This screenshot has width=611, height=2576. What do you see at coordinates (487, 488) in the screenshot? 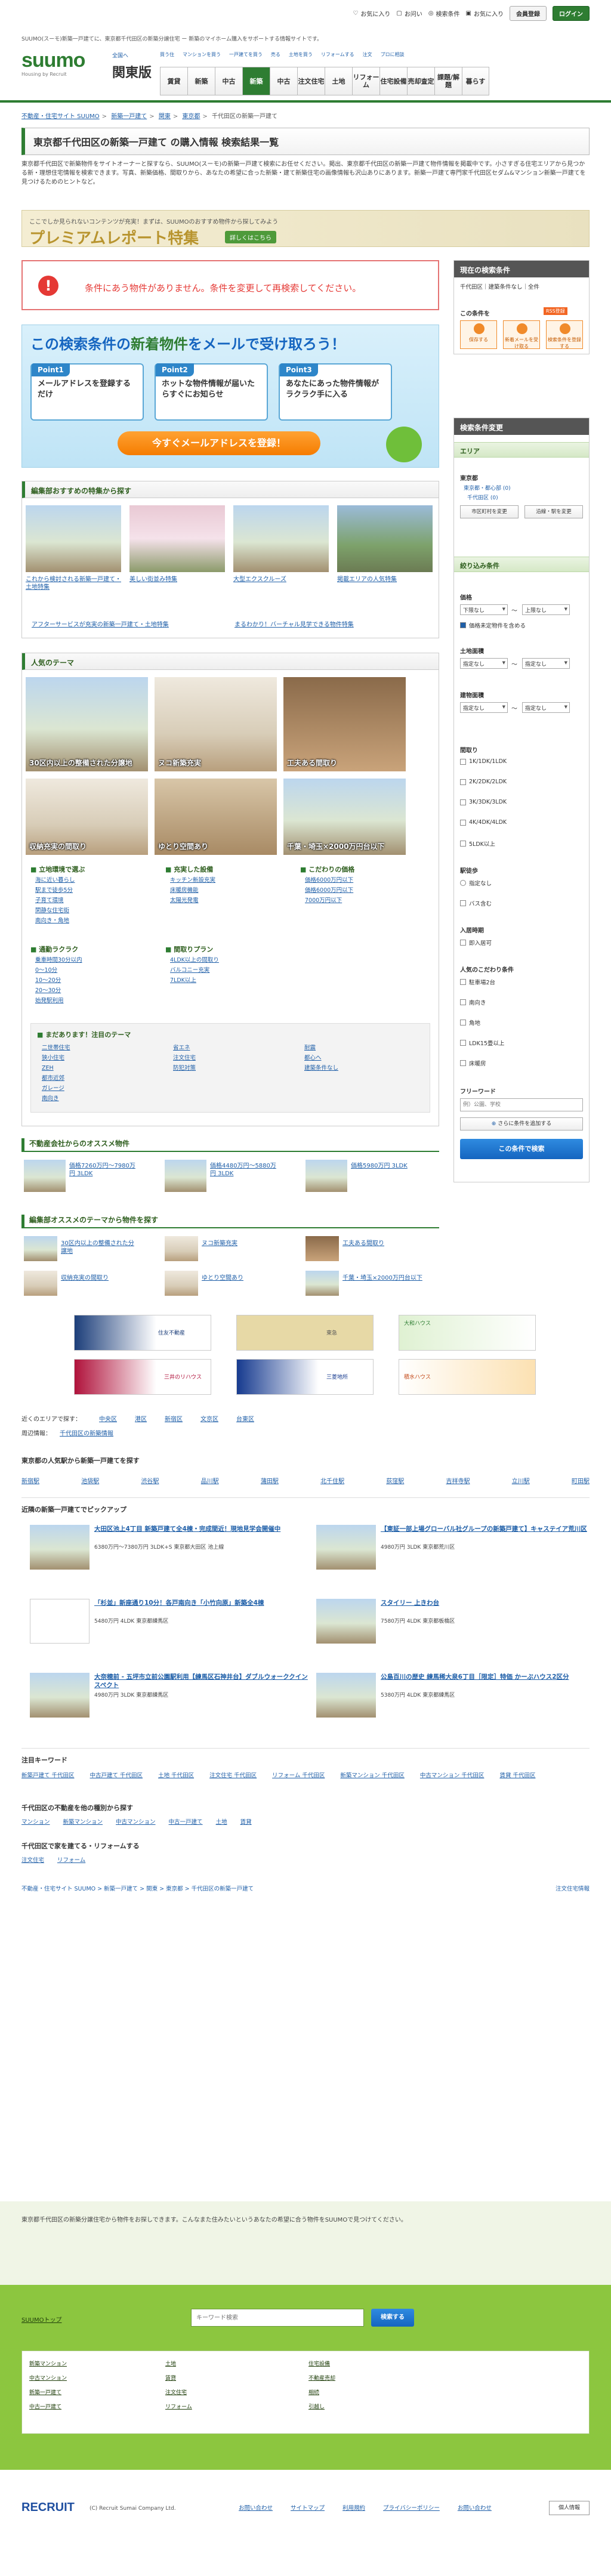
I see `area-item: 東京都・都心部 (0)` at bounding box center [487, 488].